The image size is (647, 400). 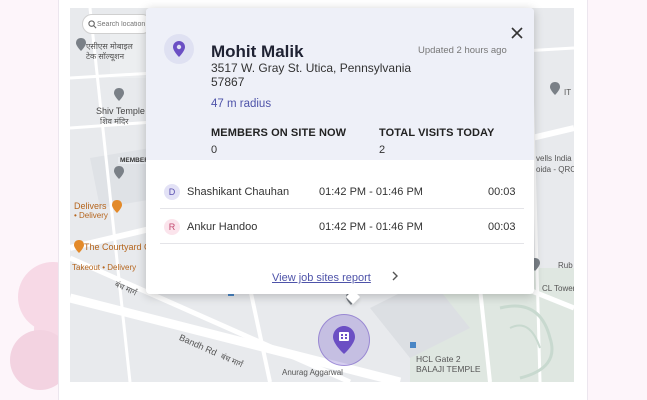 I want to click on location-pin-icon, so click(x=179, y=49).